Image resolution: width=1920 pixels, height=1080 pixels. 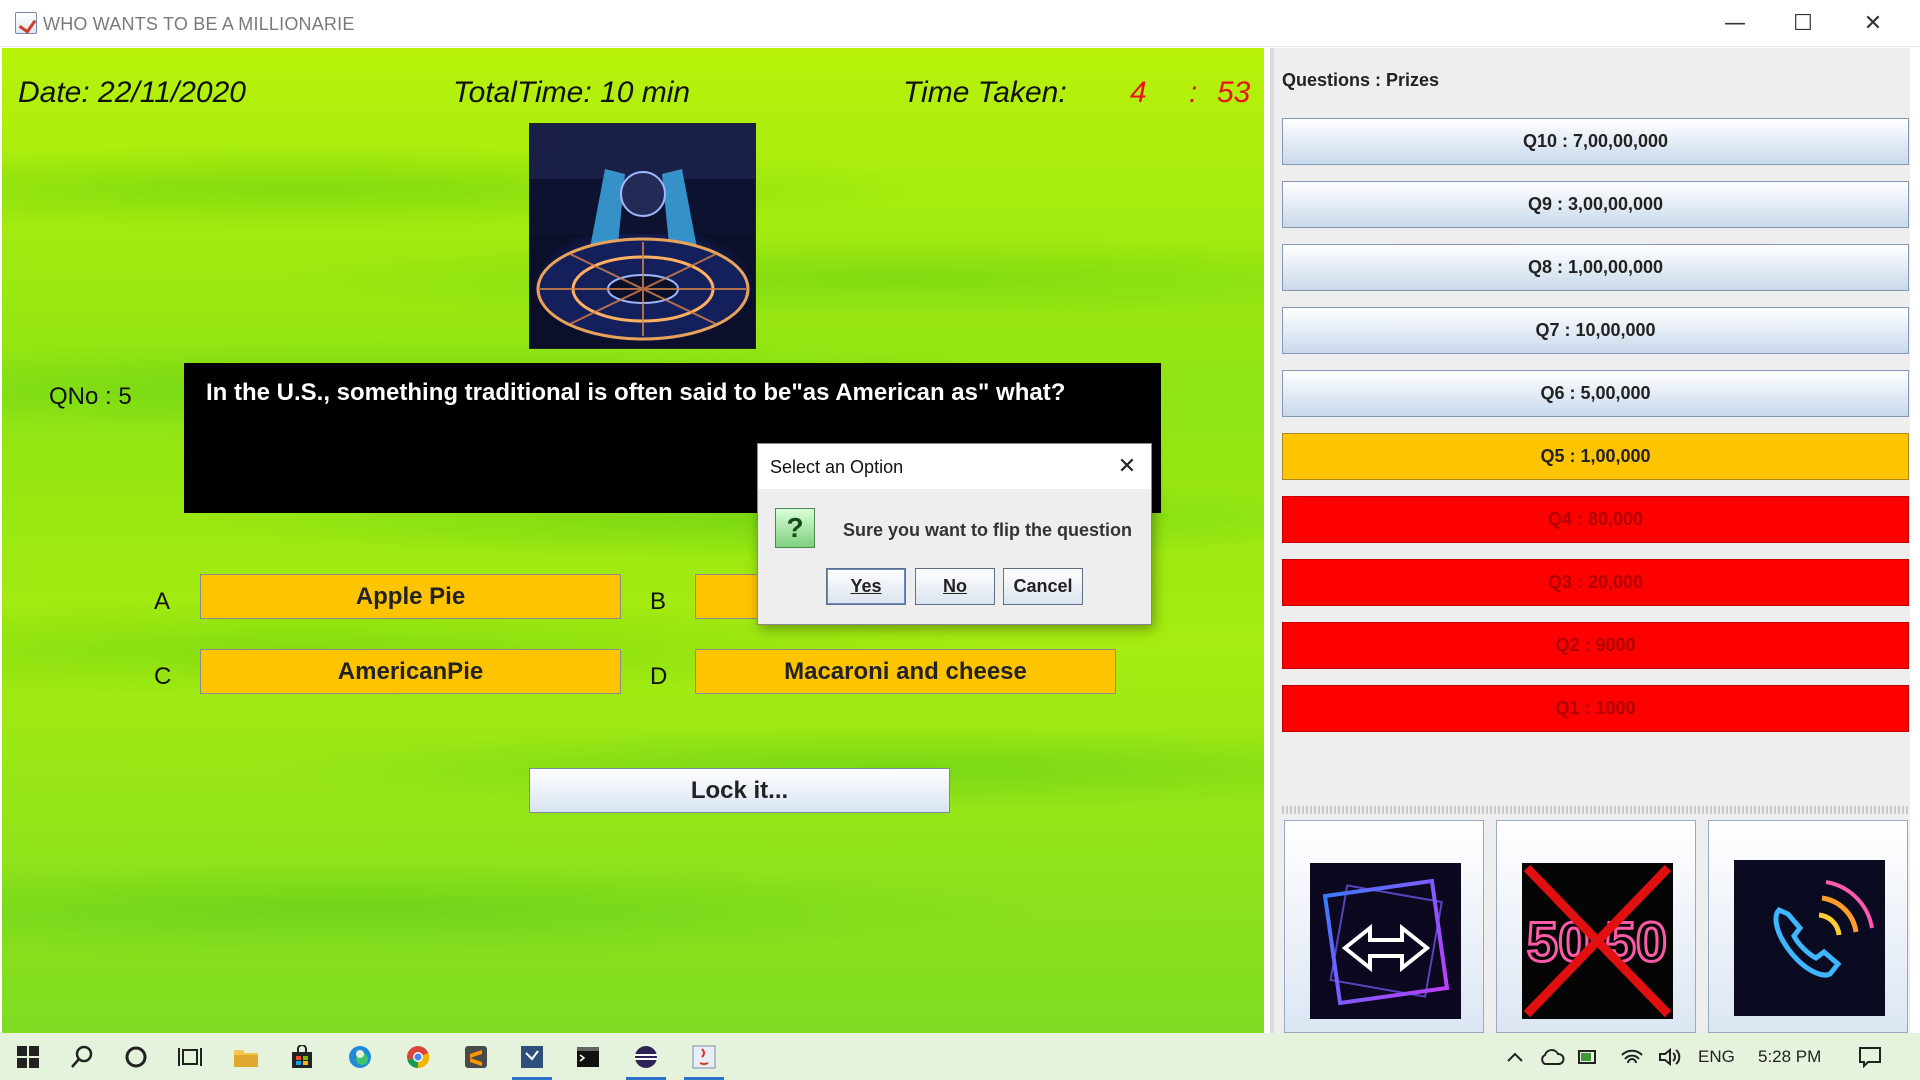 I want to click on lifeline-flip-button, so click(x=1384, y=926).